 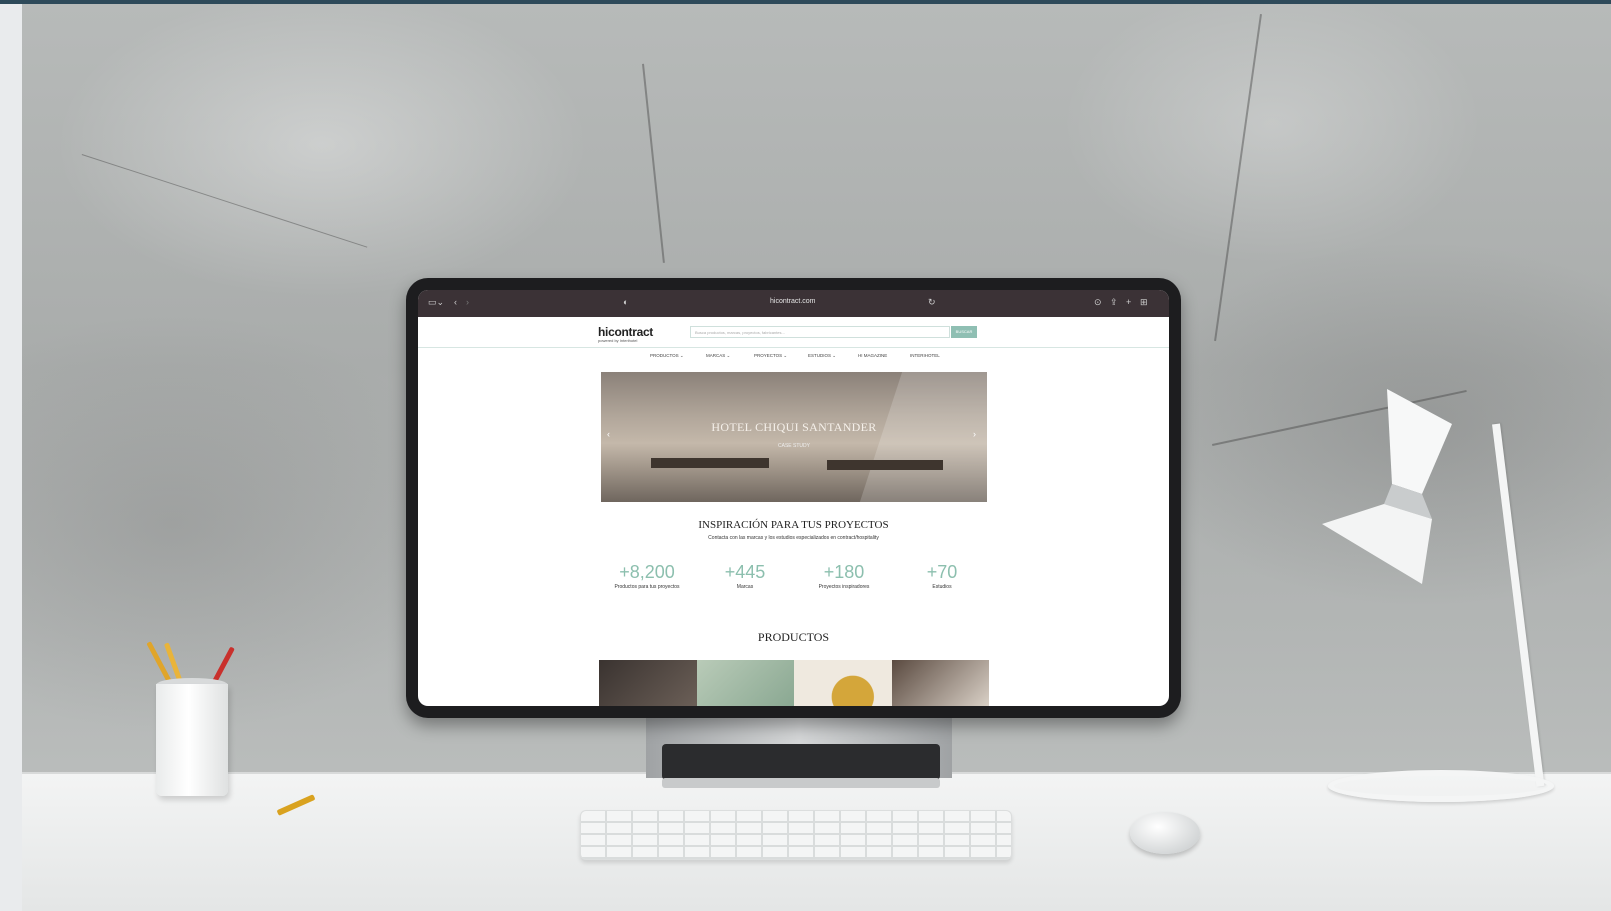 What do you see at coordinates (618, 340) in the screenshot?
I see `site-logo-subtitle: powered by Interihotel` at bounding box center [618, 340].